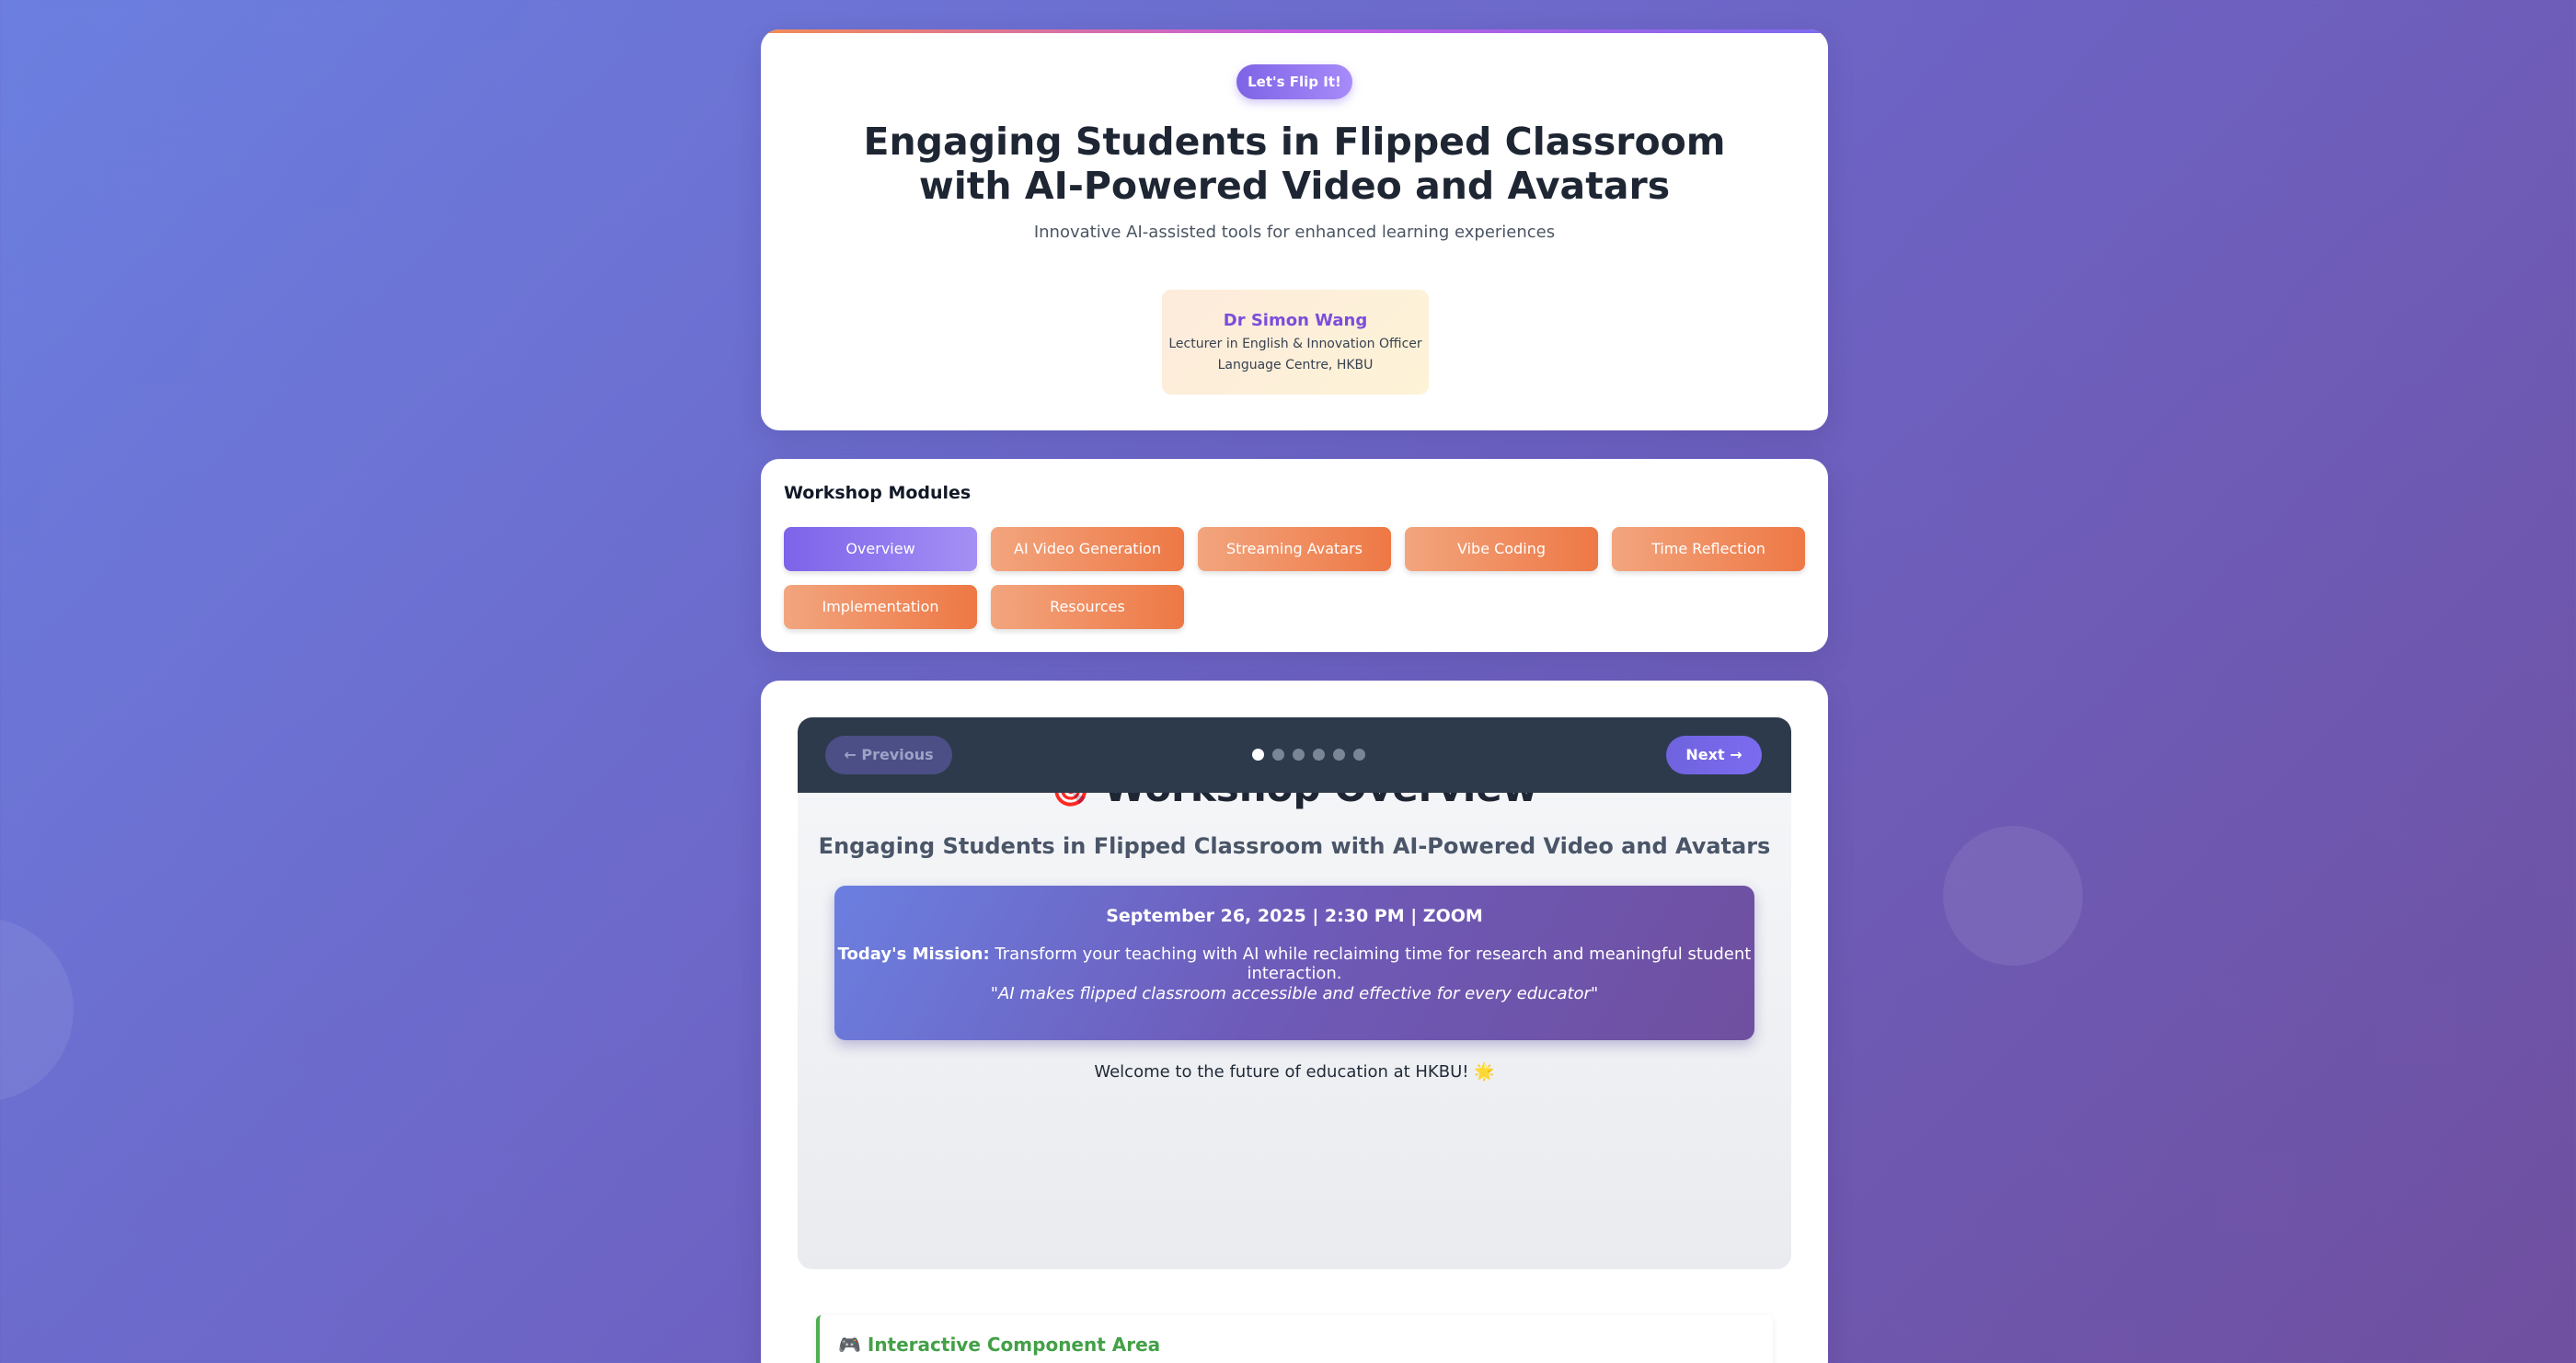 This screenshot has height=1363, width=2576. What do you see at coordinates (1294, 81) in the screenshot?
I see `flip-badge: Let's Flip It!` at bounding box center [1294, 81].